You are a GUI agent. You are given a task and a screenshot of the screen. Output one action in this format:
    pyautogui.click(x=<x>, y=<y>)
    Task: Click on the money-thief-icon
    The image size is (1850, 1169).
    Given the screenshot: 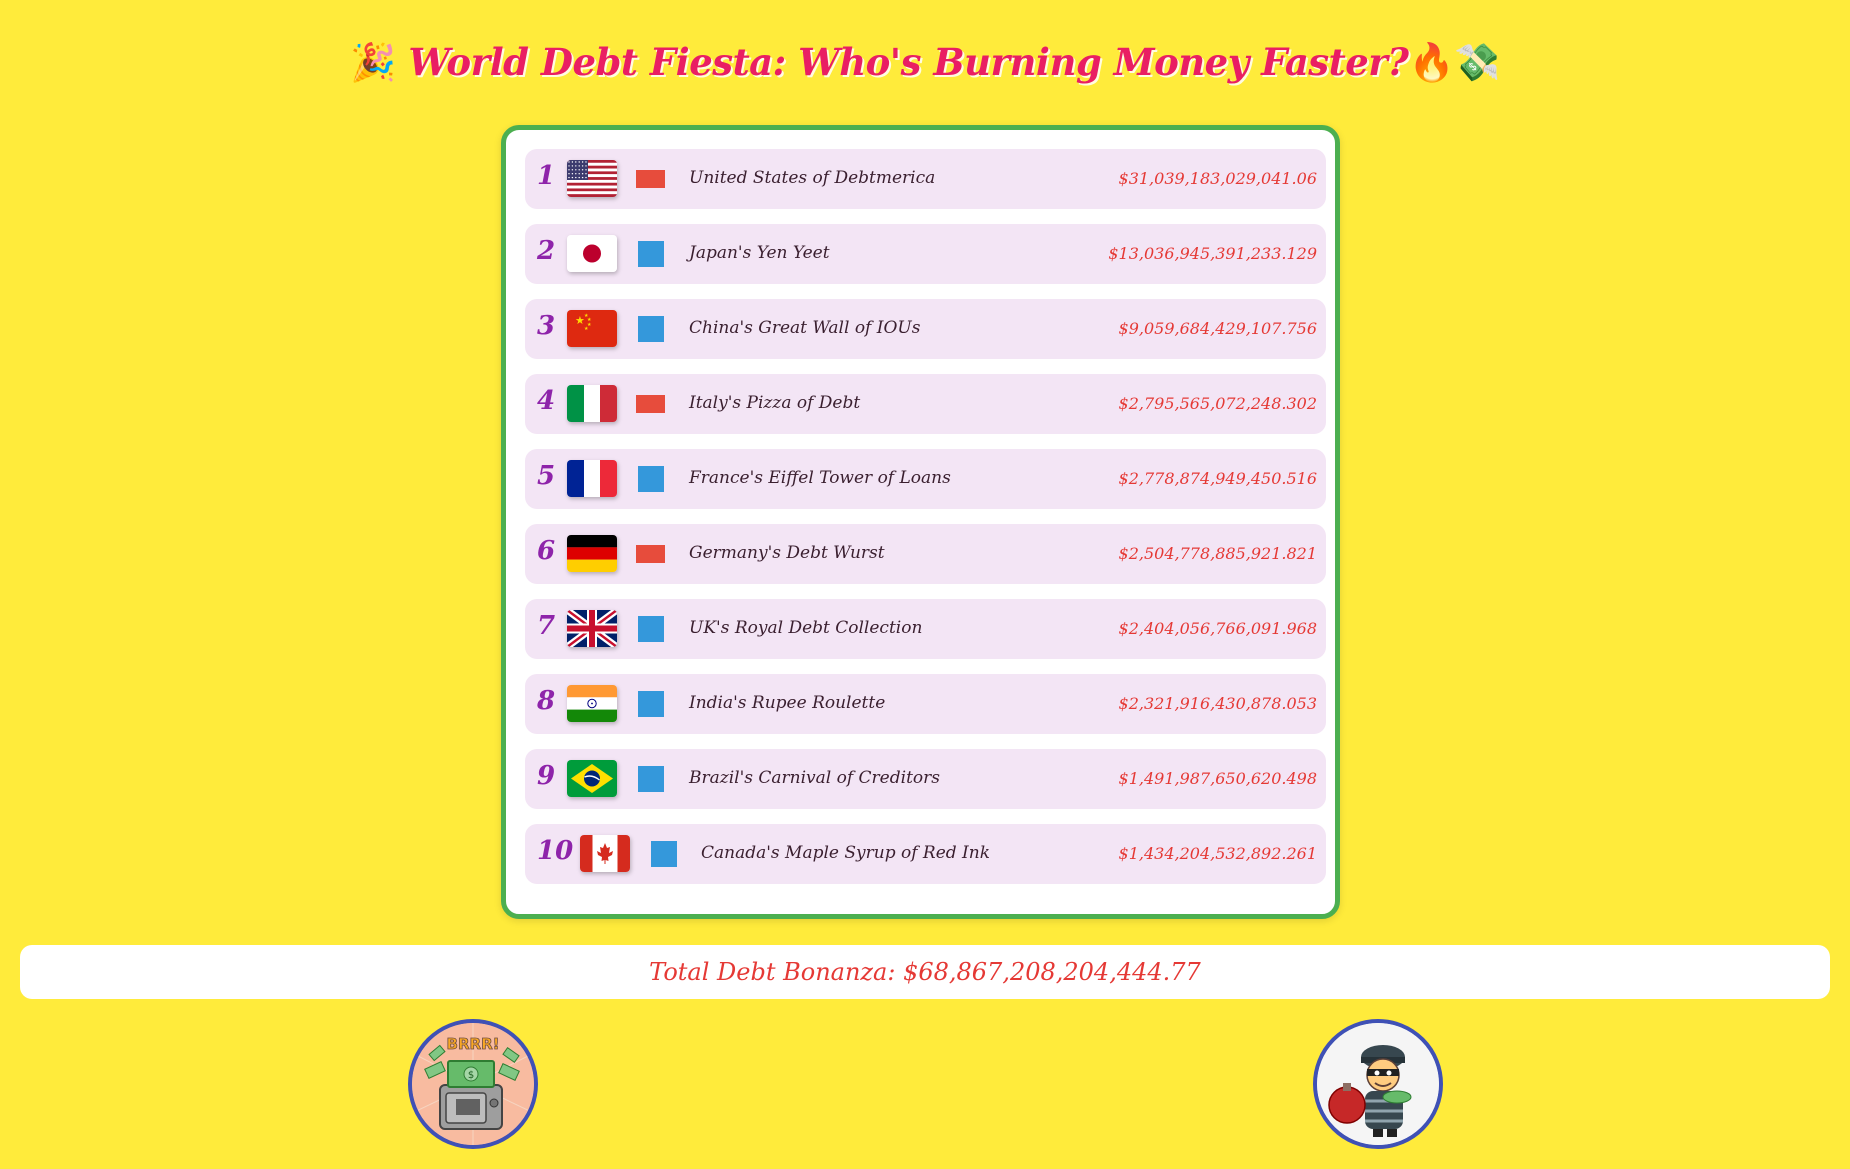 What is the action you would take?
    pyautogui.click(x=1378, y=1084)
    